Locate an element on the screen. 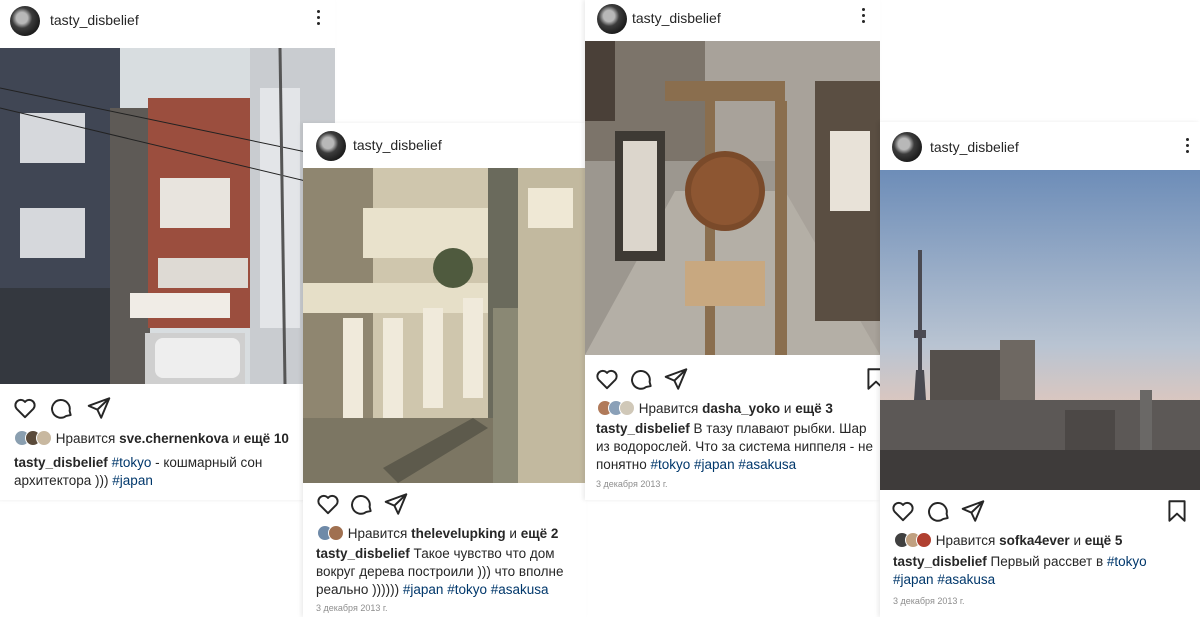 This screenshot has height=617, width=1200. likes-row: Нравится thelevelupking и ещё 2 is located at coordinates (451, 533).